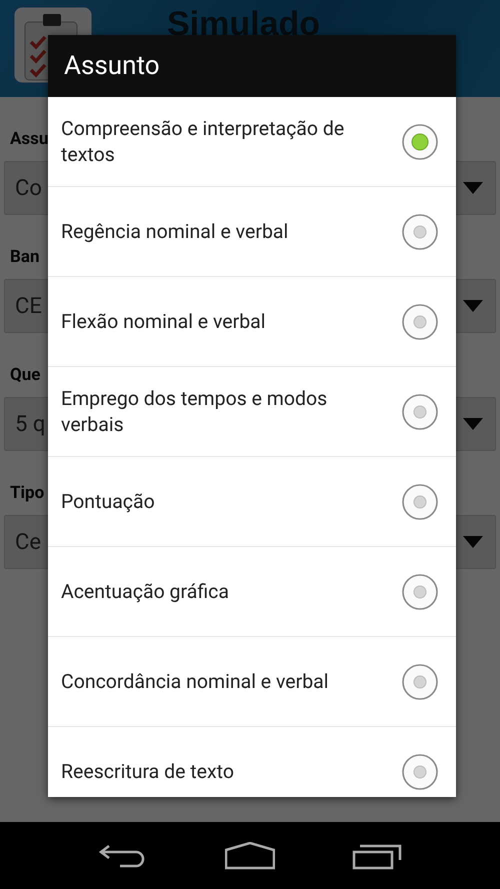 Image resolution: width=500 pixels, height=889 pixels. I want to click on option-label: Emprego dos tempos e modos verbais, so click(194, 412).